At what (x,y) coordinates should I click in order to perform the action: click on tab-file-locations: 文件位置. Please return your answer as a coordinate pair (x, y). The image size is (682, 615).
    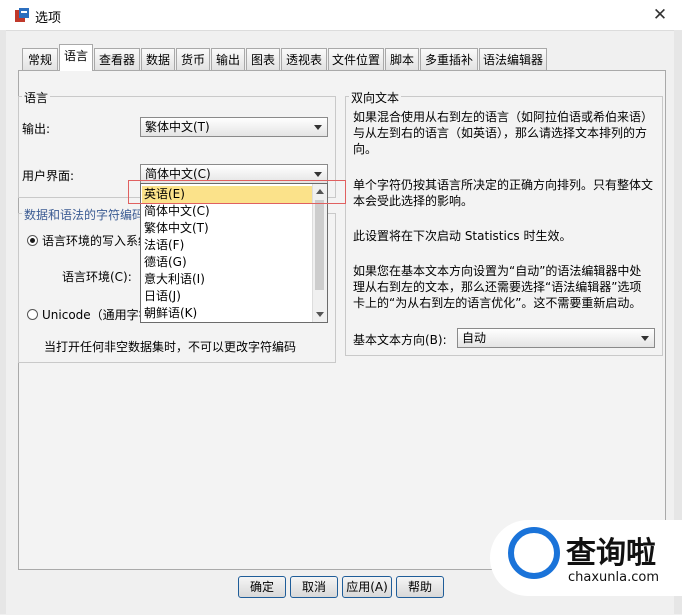
    Looking at the image, I should click on (356, 59).